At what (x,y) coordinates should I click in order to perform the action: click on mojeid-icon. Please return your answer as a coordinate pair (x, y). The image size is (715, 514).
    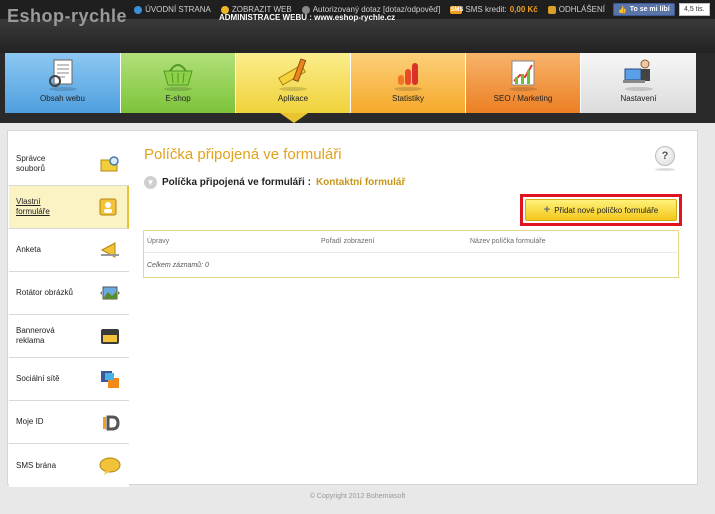
    Looking at the image, I should click on (111, 423).